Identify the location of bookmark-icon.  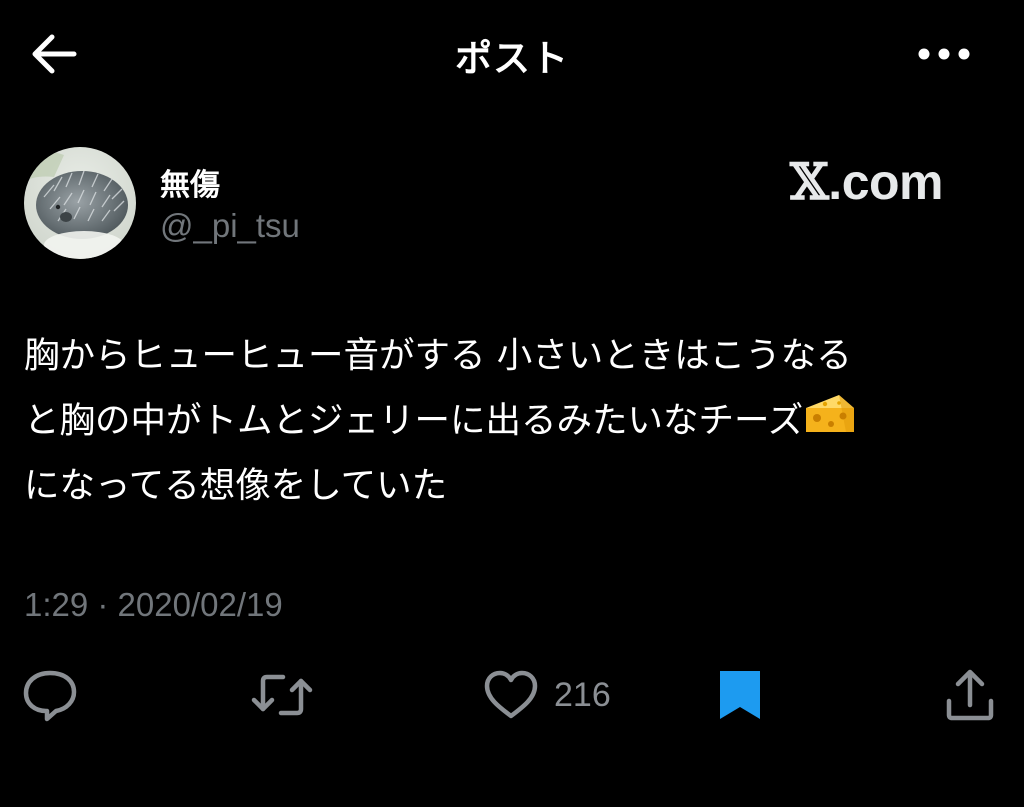
(740, 695).